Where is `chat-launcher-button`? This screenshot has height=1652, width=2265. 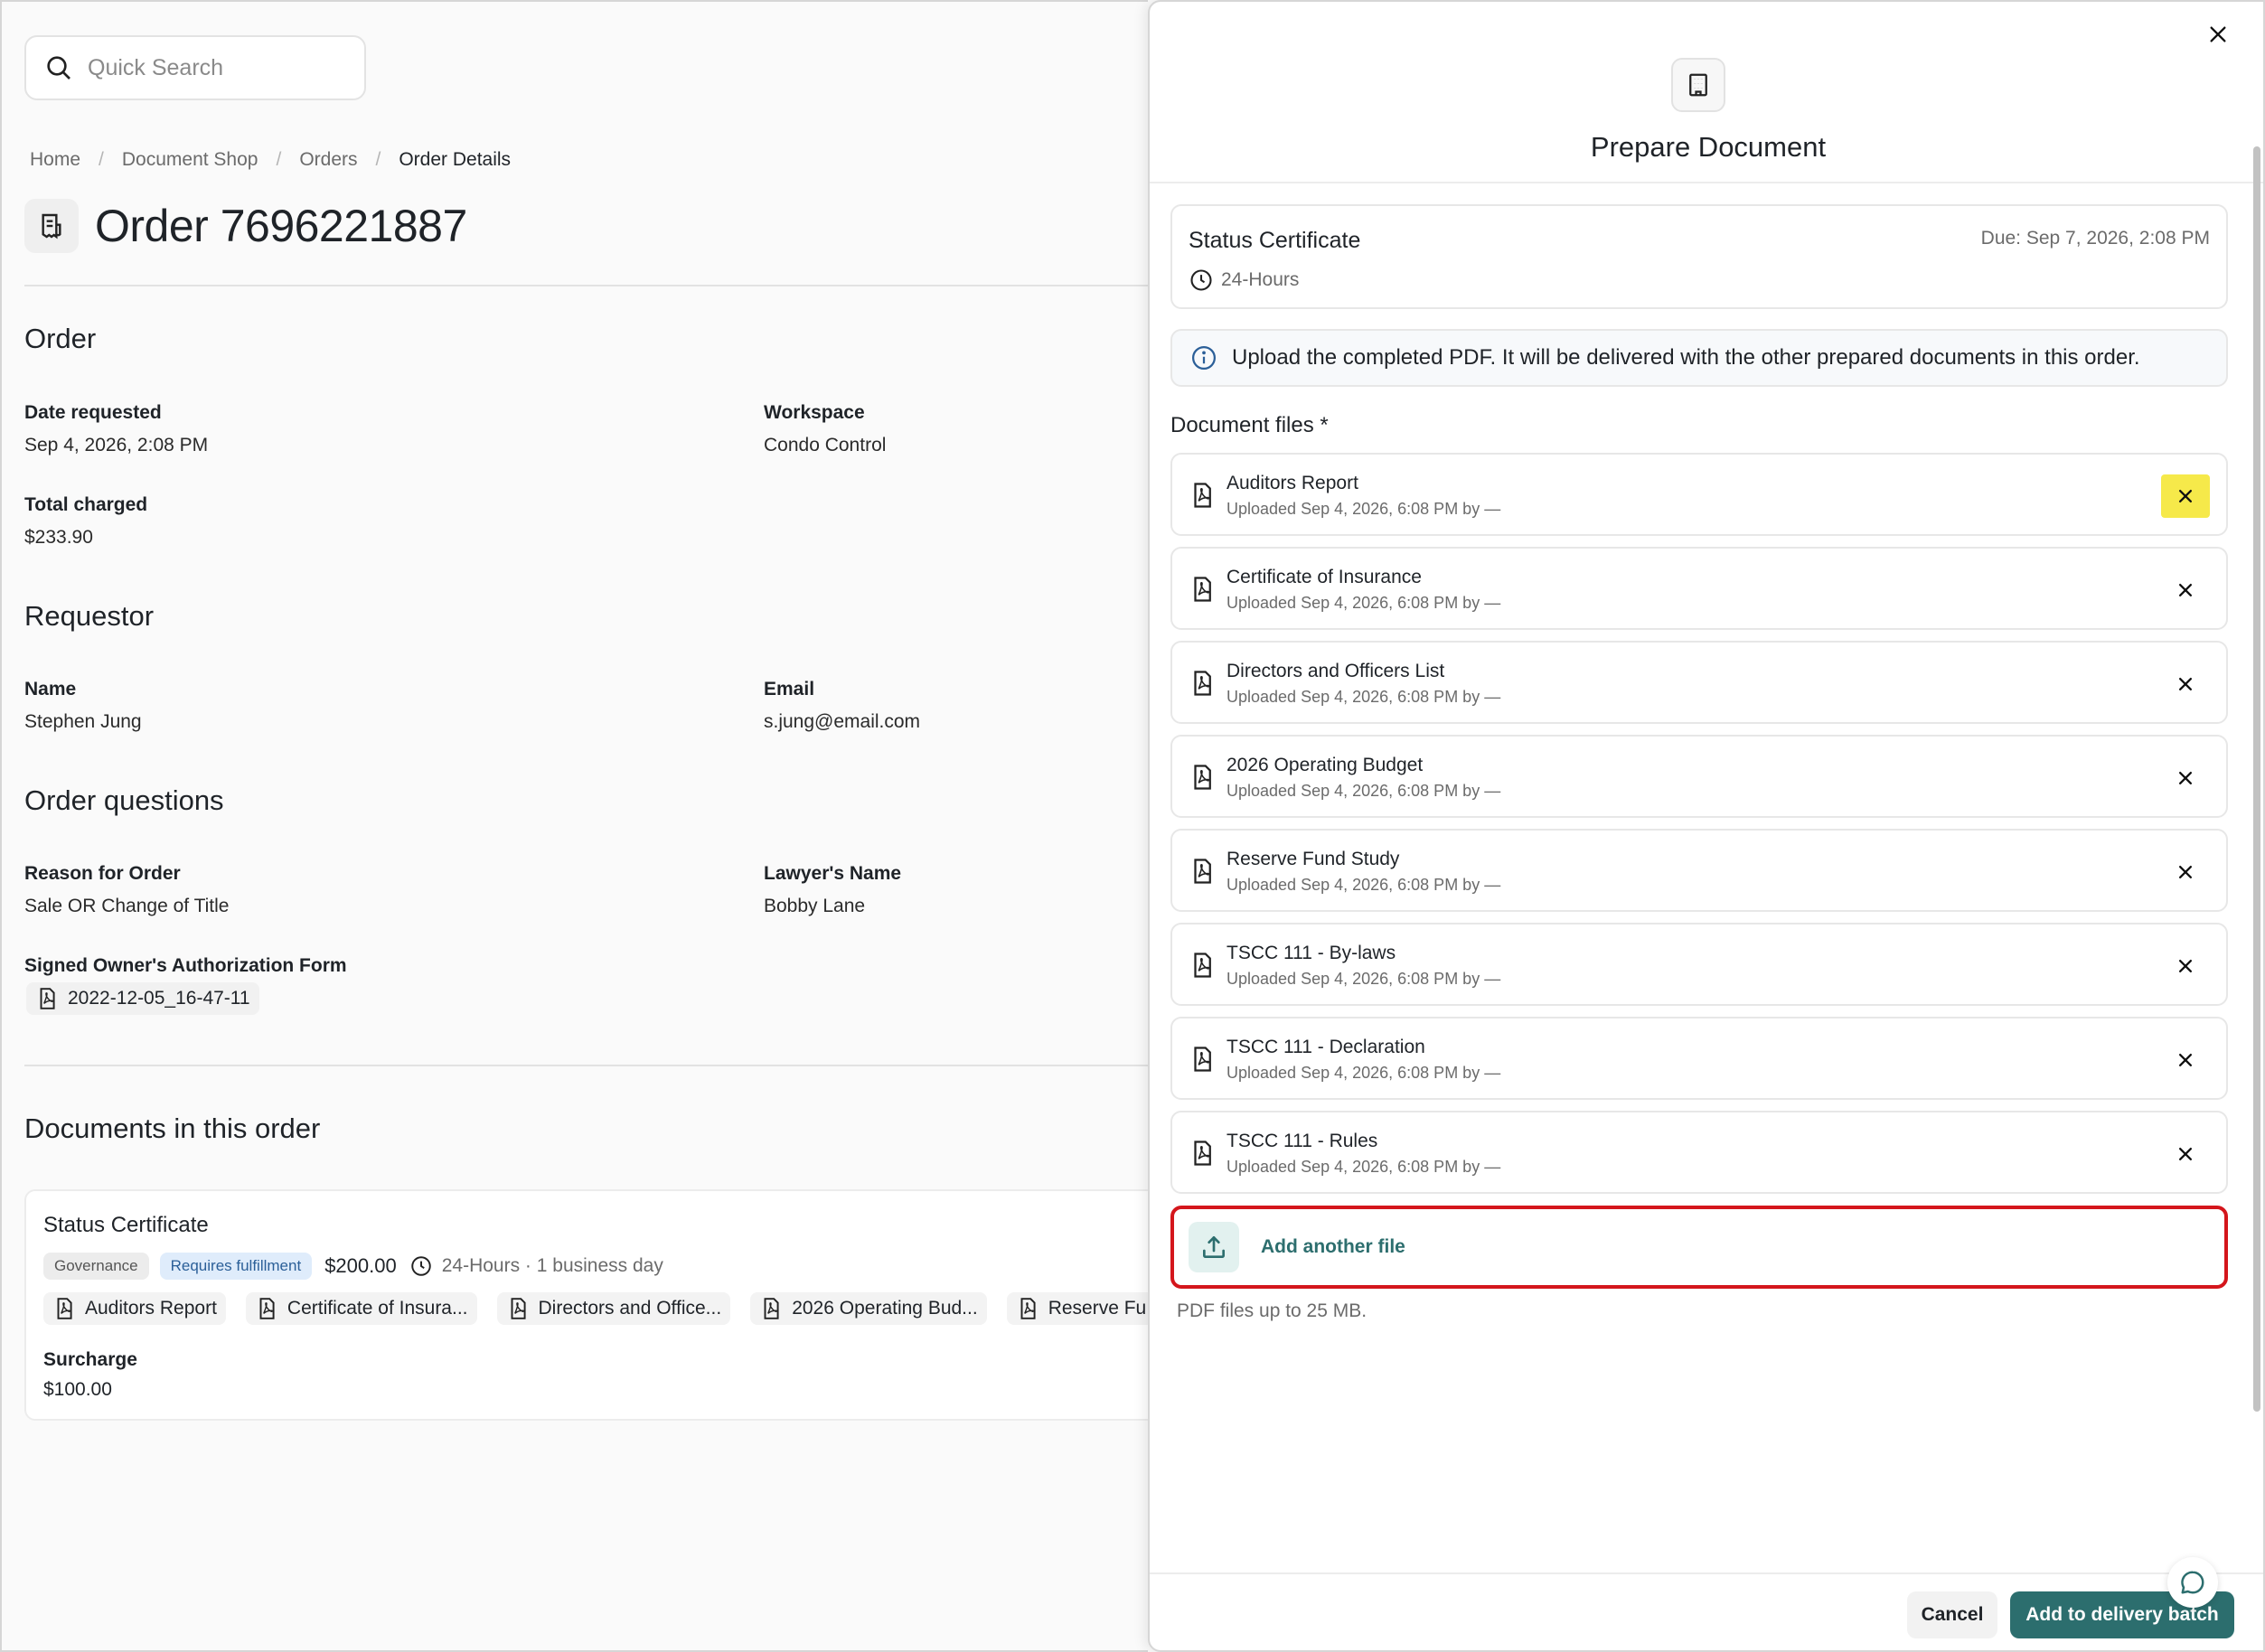
chat-launcher-button is located at coordinates (2192, 1582).